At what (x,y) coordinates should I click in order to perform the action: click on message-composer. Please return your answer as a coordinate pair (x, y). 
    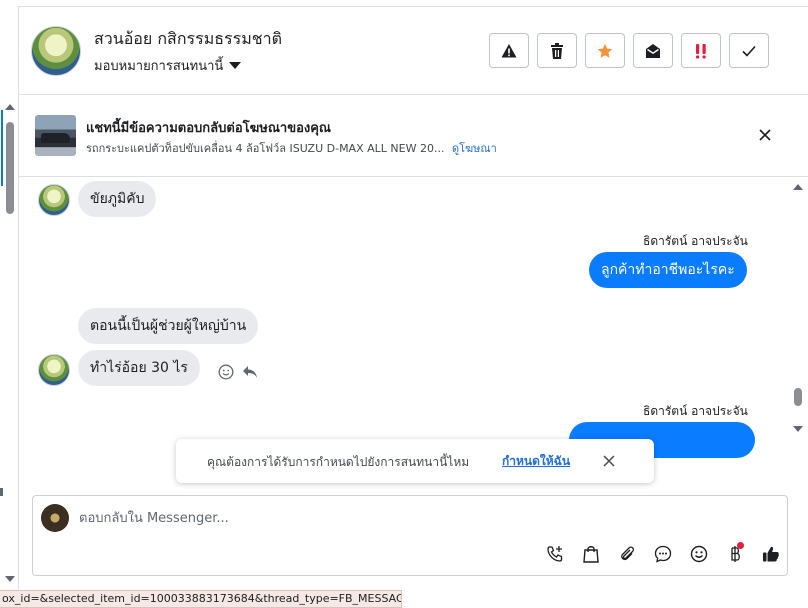
    Looking at the image, I should click on (410, 535).